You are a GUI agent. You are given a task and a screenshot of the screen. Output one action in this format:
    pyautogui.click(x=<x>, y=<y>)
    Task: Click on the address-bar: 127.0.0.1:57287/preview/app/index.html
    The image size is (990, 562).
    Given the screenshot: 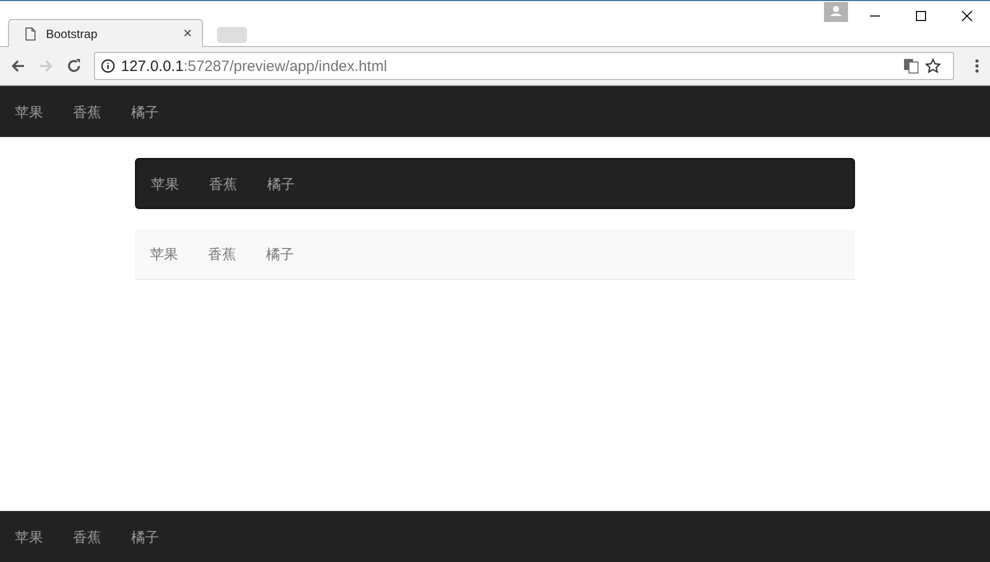 What is the action you would take?
    pyautogui.click(x=524, y=66)
    